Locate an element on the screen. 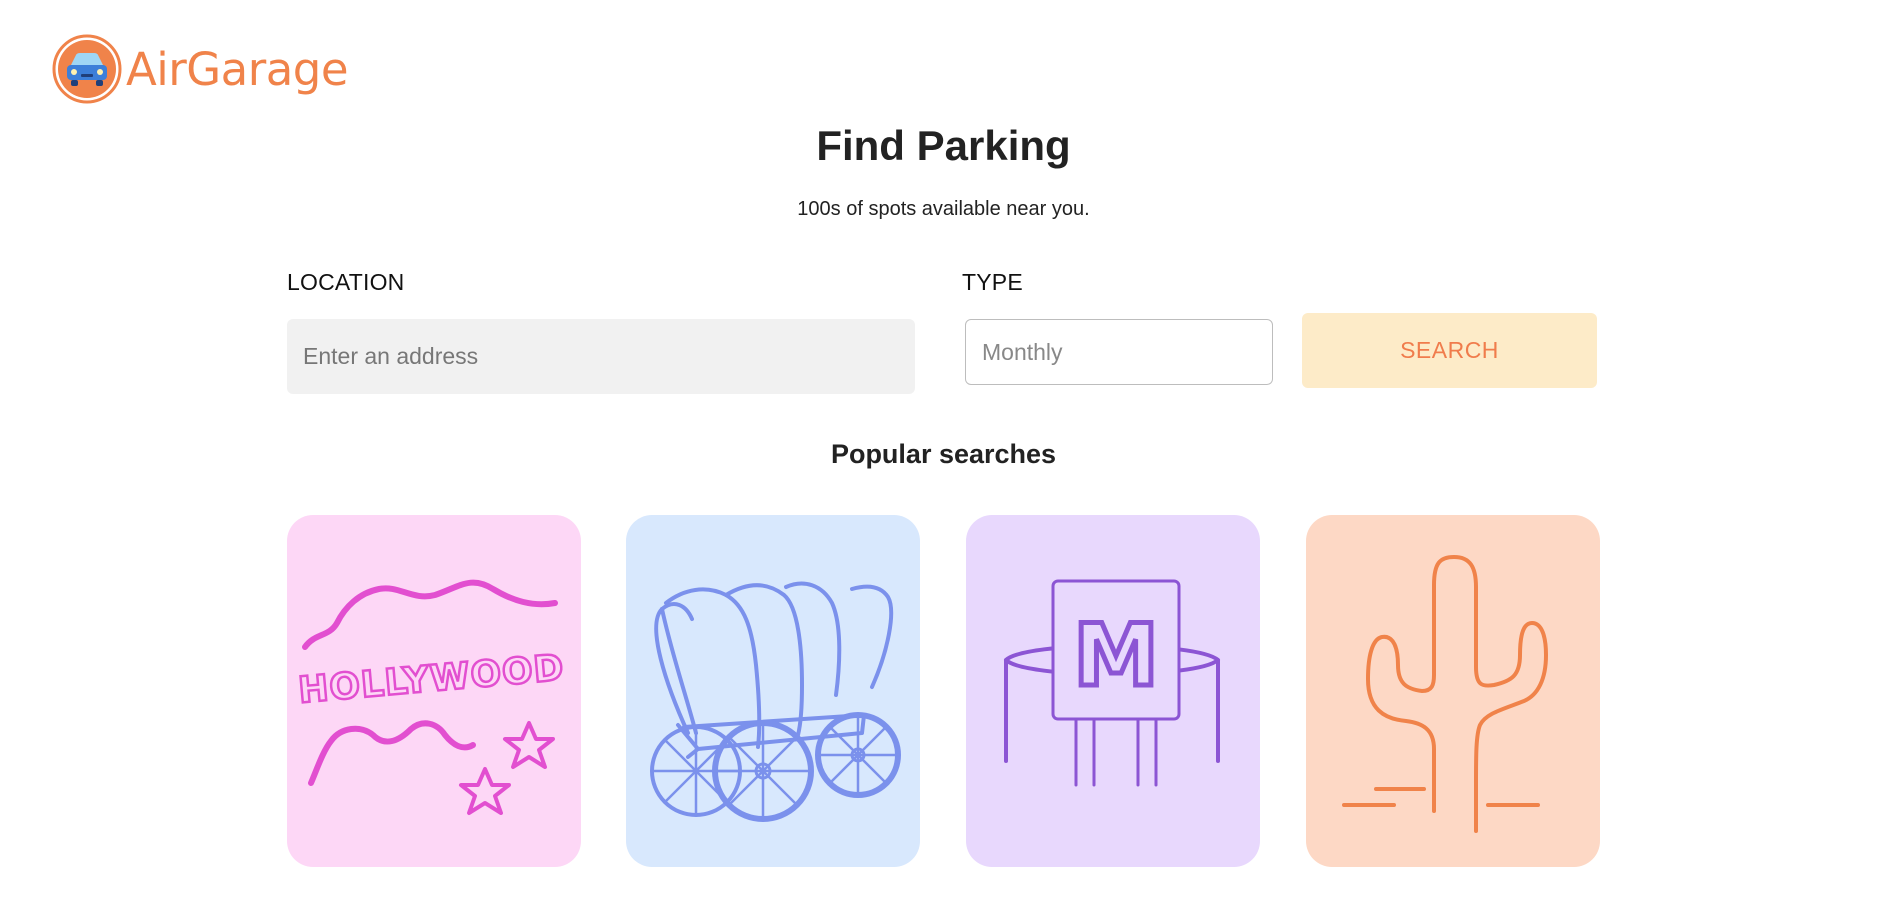  type-select-value: Monthly is located at coordinates (1022, 351).